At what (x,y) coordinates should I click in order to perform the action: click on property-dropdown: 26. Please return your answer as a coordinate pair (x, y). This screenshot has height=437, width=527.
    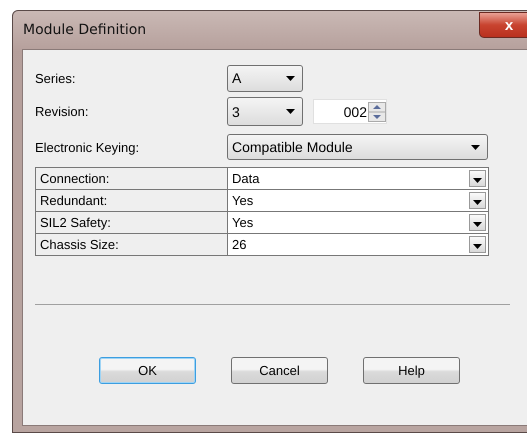
    Looking at the image, I should click on (358, 244).